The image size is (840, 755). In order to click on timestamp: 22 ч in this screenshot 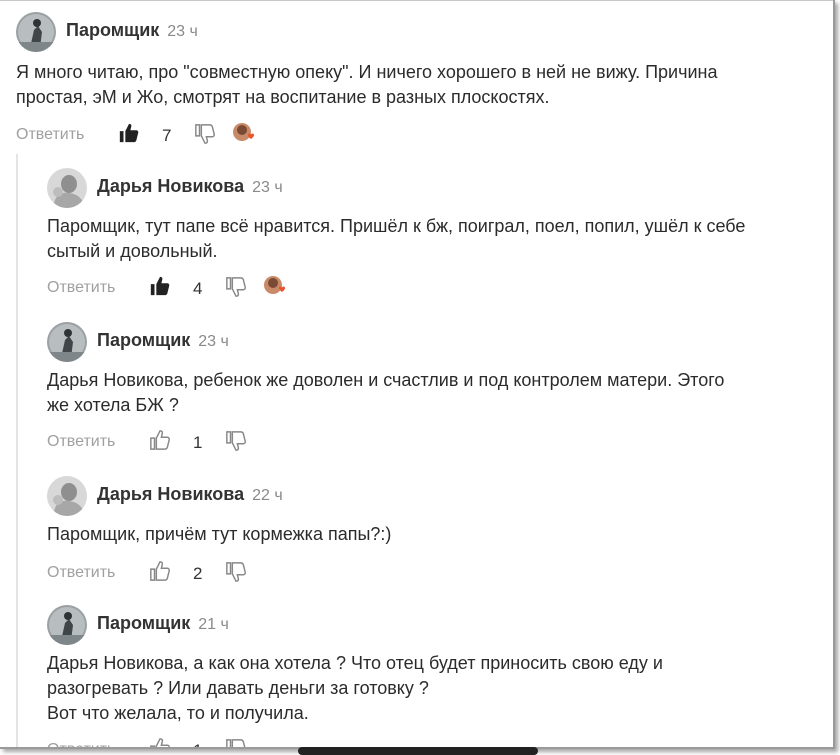, I will do `click(267, 495)`.